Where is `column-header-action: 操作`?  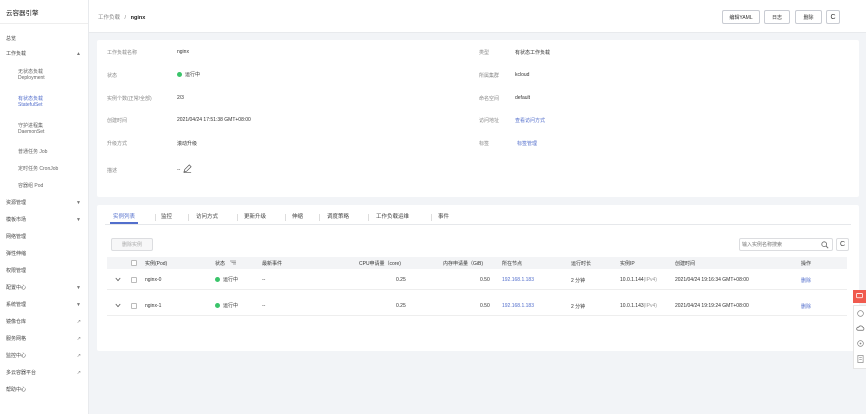 column-header-action: 操作 is located at coordinates (806, 264).